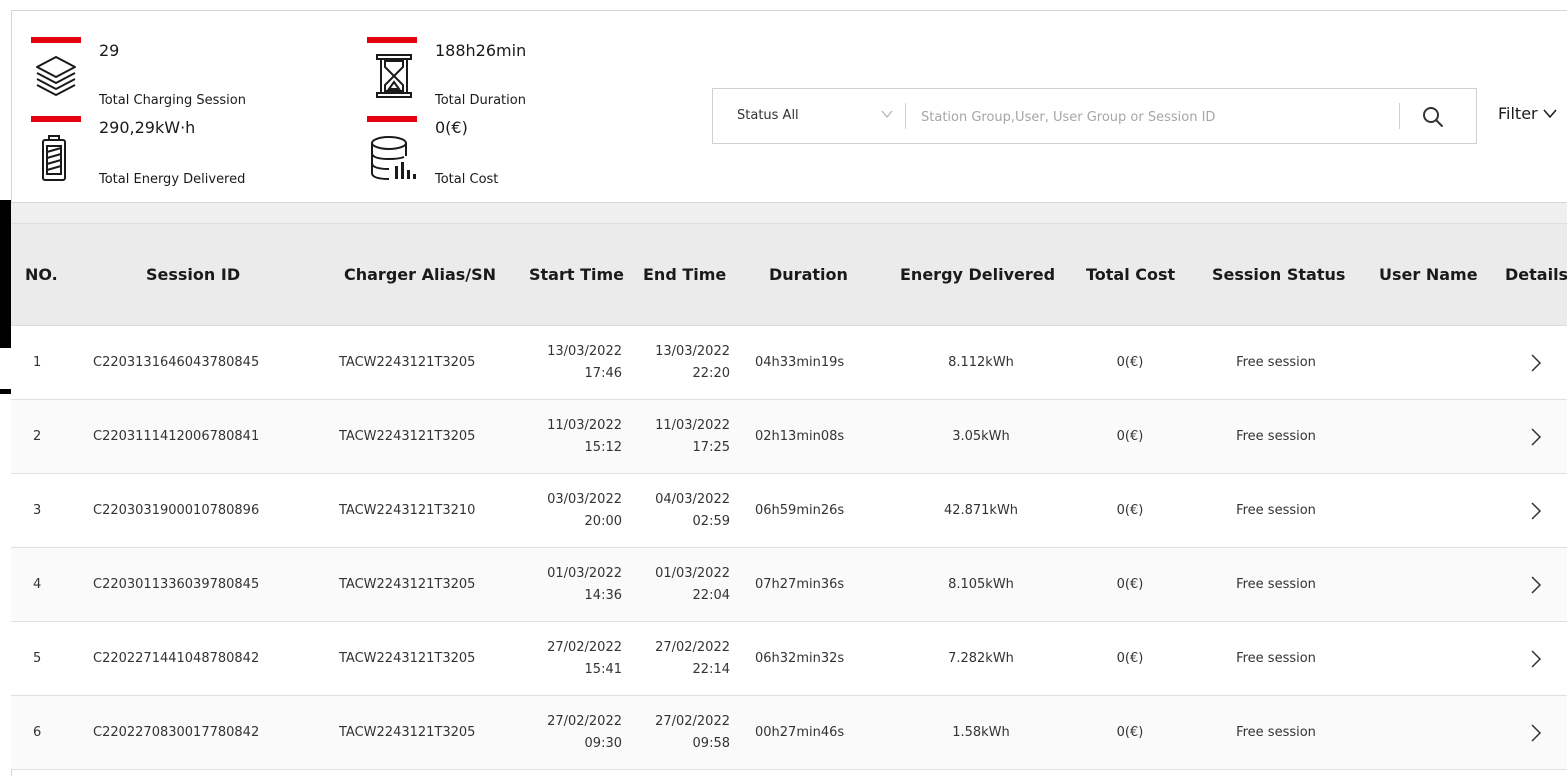 This screenshot has width=1567, height=776. Describe the element at coordinates (887, 116) in the screenshot. I see `chevron-down-icon` at that location.